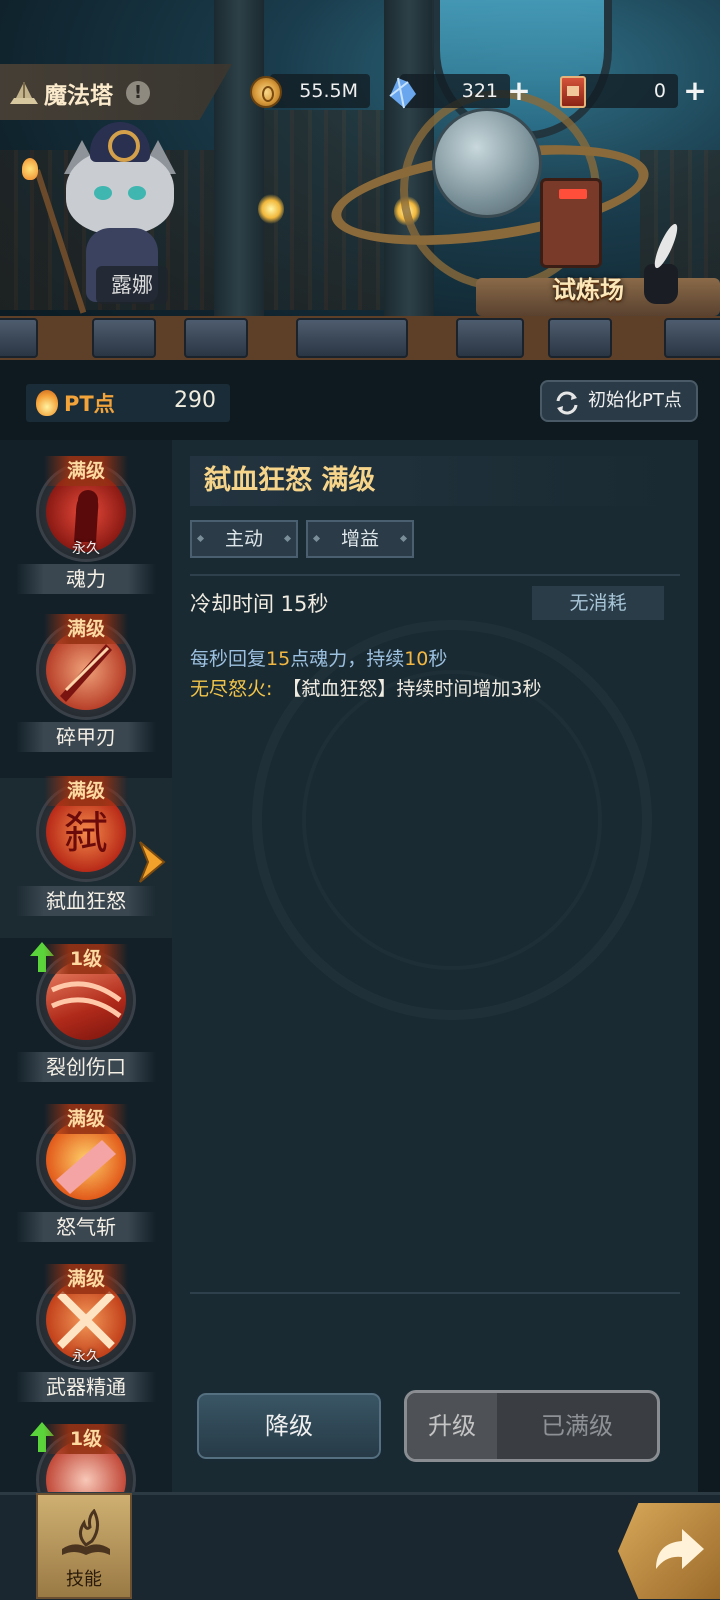 The width and height of the screenshot is (720, 1600). I want to click on tab-skills: 技能, so click(84, 1546).